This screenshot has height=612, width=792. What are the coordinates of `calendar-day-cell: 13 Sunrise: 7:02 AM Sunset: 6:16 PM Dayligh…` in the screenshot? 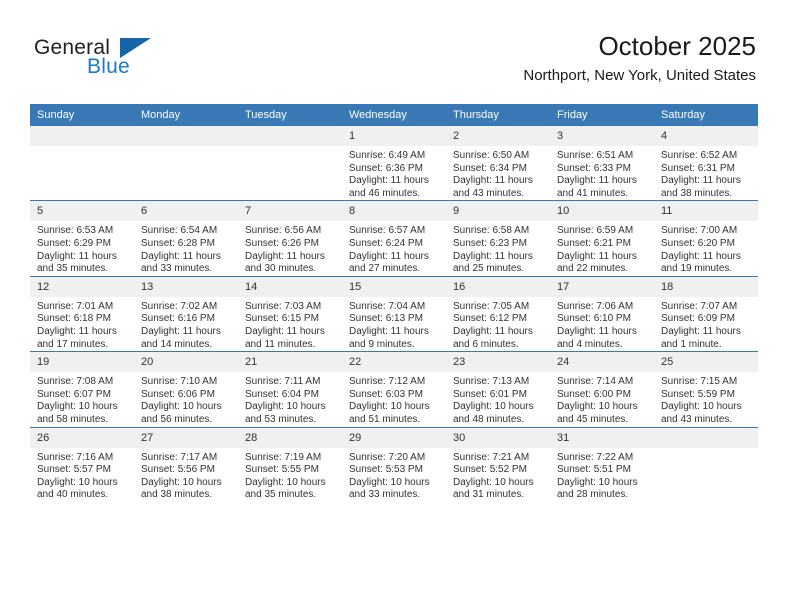 It's located at (186, 313).